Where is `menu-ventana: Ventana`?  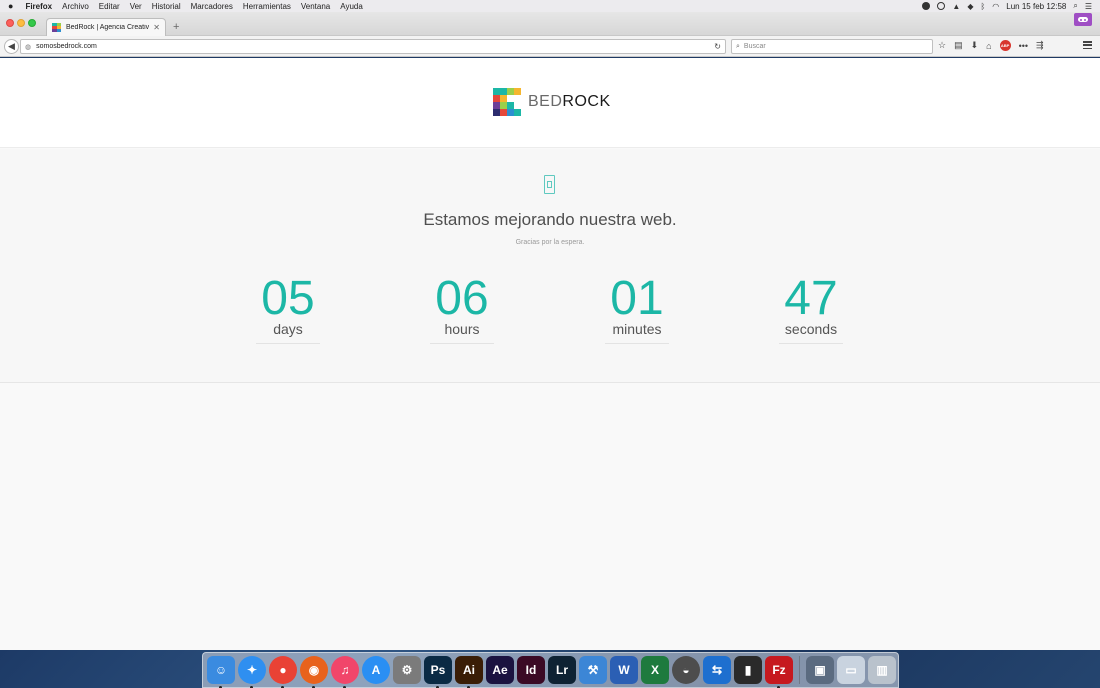
menu-ventana: Ventana is located at coordinates (315, 6).